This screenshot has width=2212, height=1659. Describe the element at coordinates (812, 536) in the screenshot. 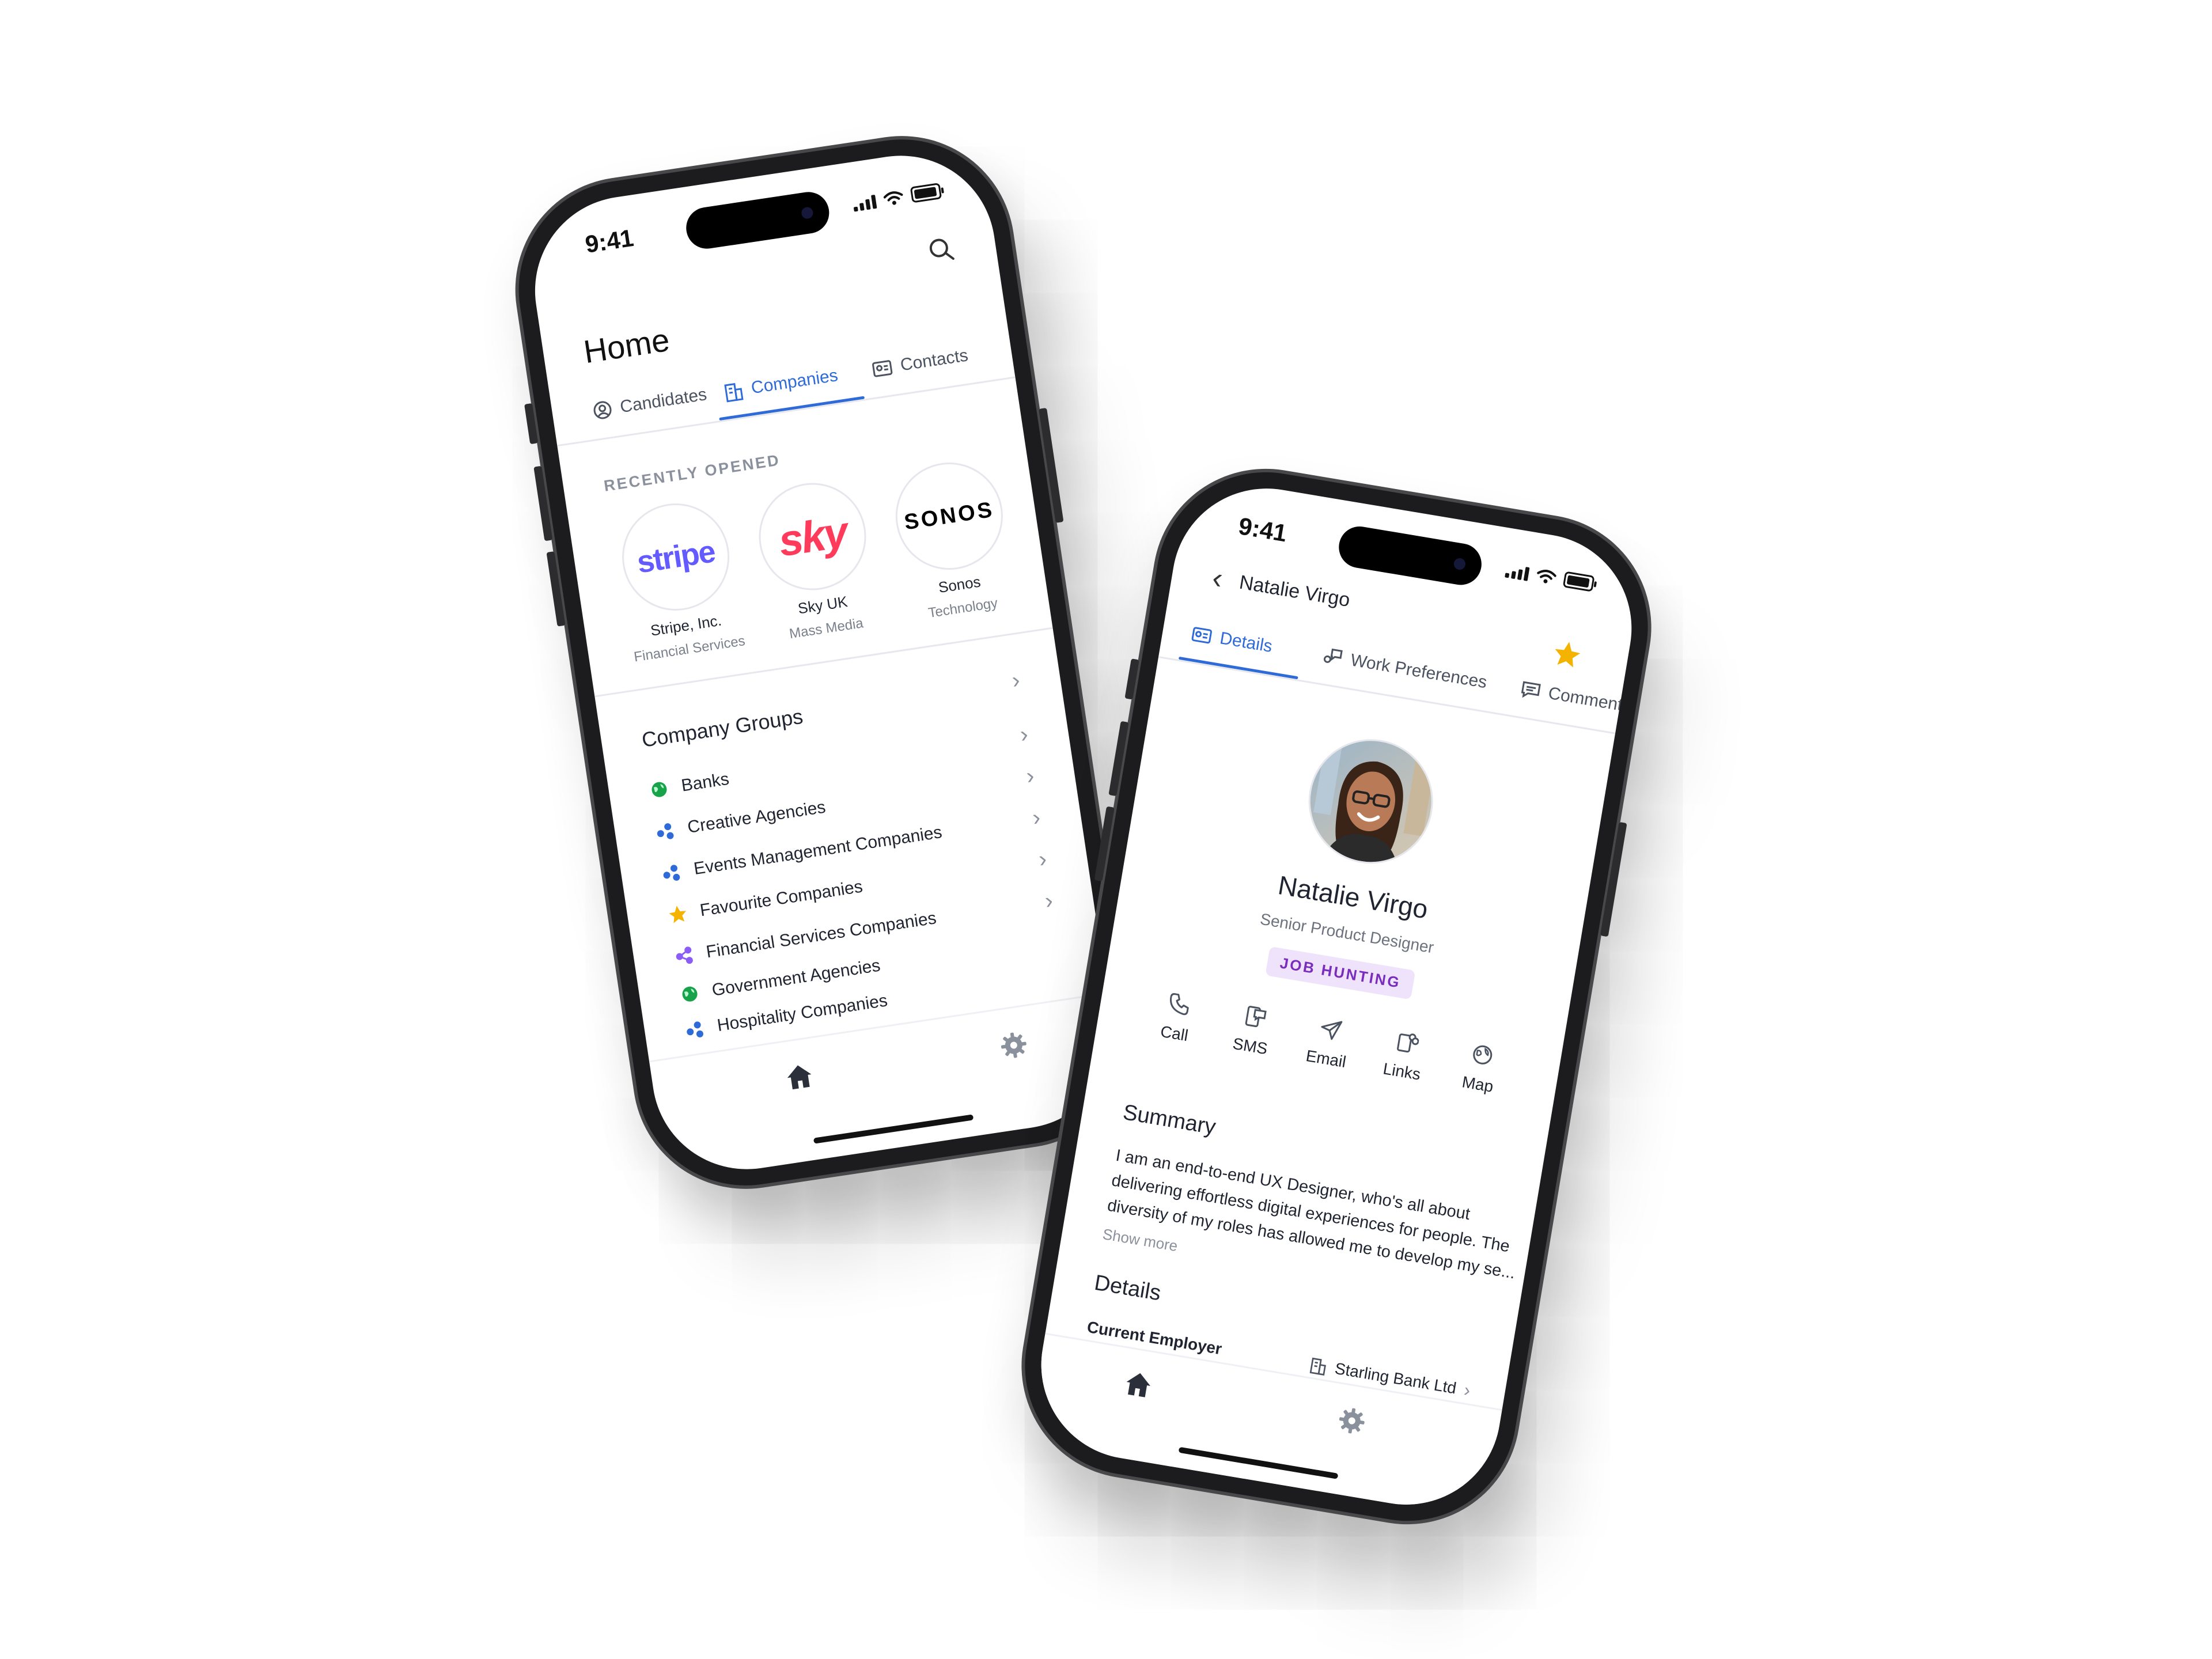

I see `sky-logo: sky` at that location.